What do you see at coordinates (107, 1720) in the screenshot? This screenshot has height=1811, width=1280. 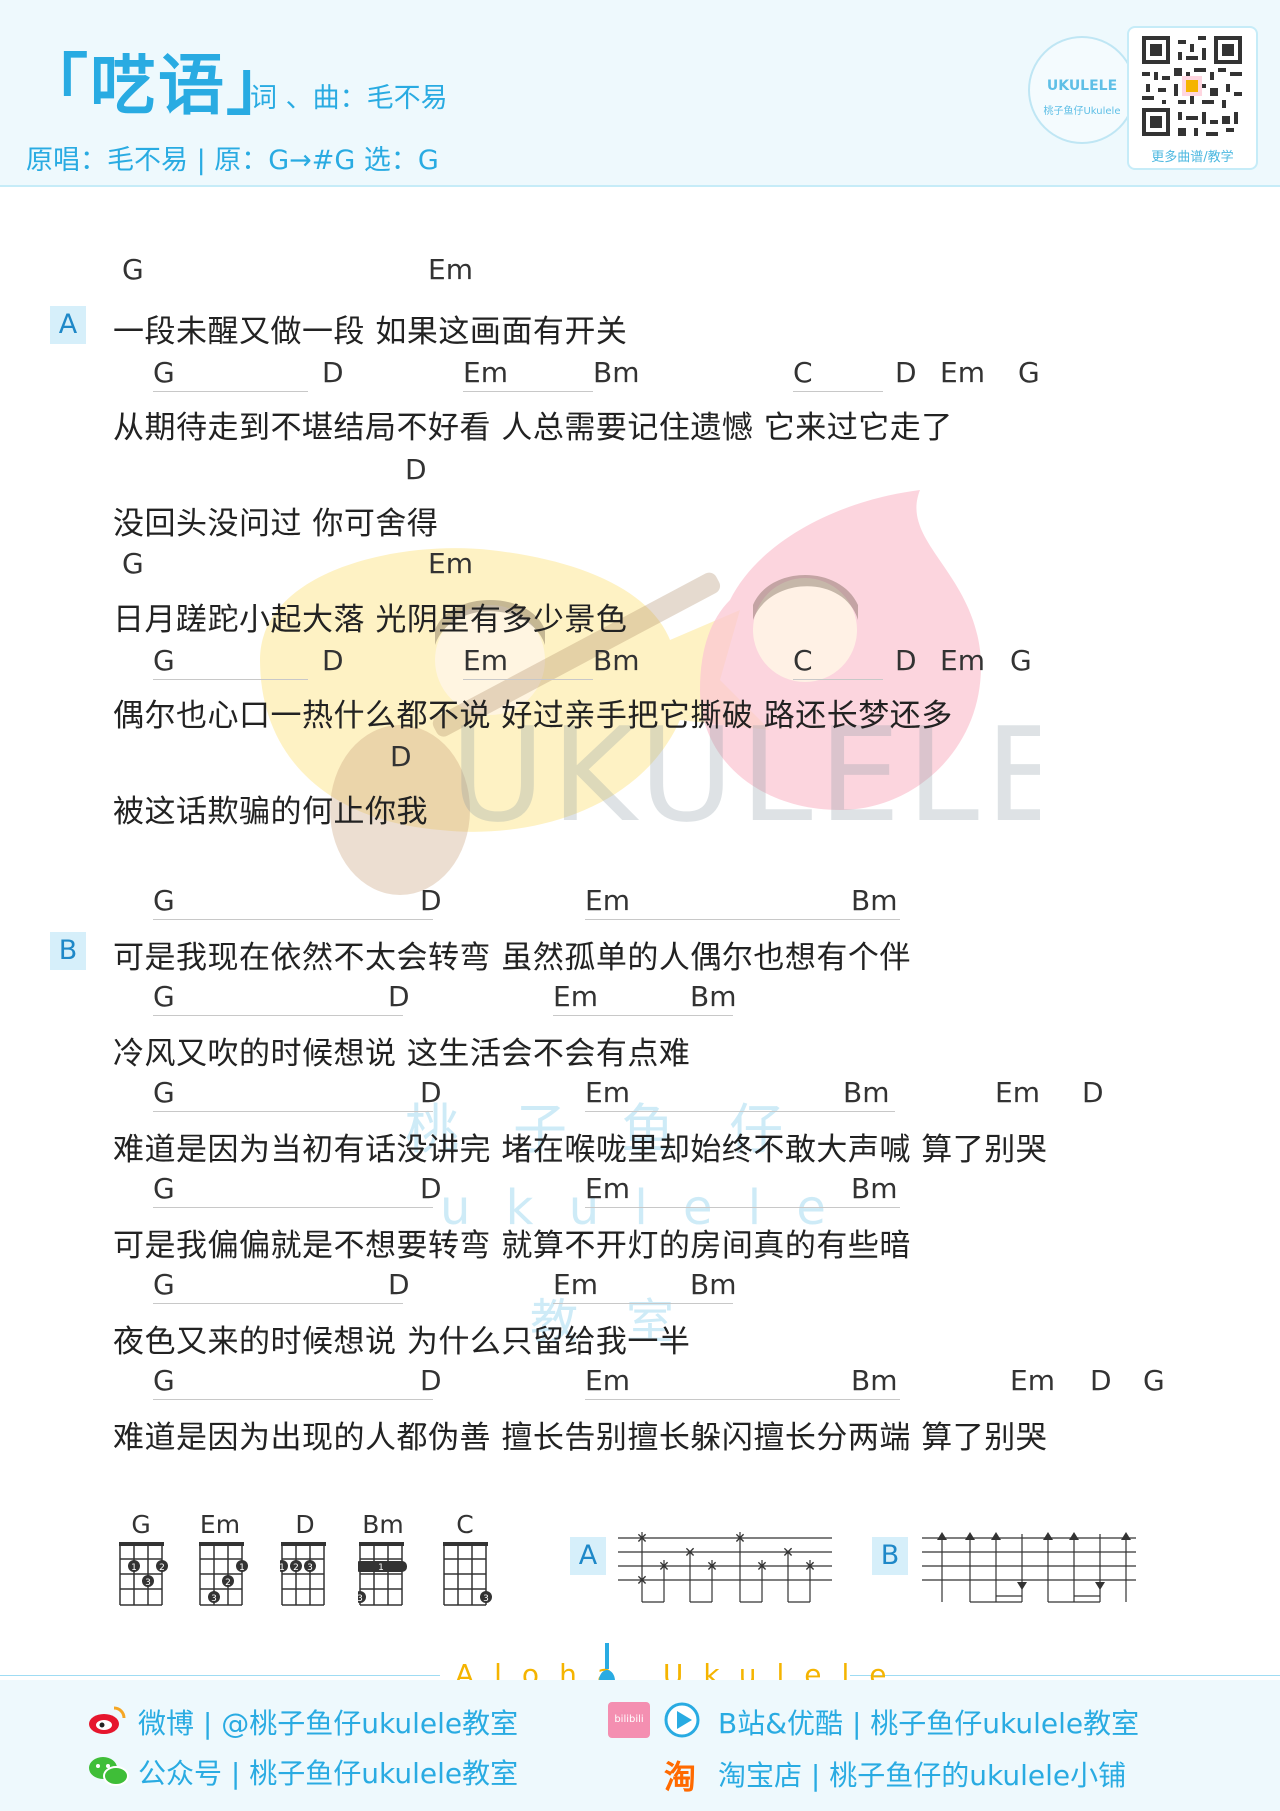 I see `weibo-icon` at bounding box center [107, 1720].